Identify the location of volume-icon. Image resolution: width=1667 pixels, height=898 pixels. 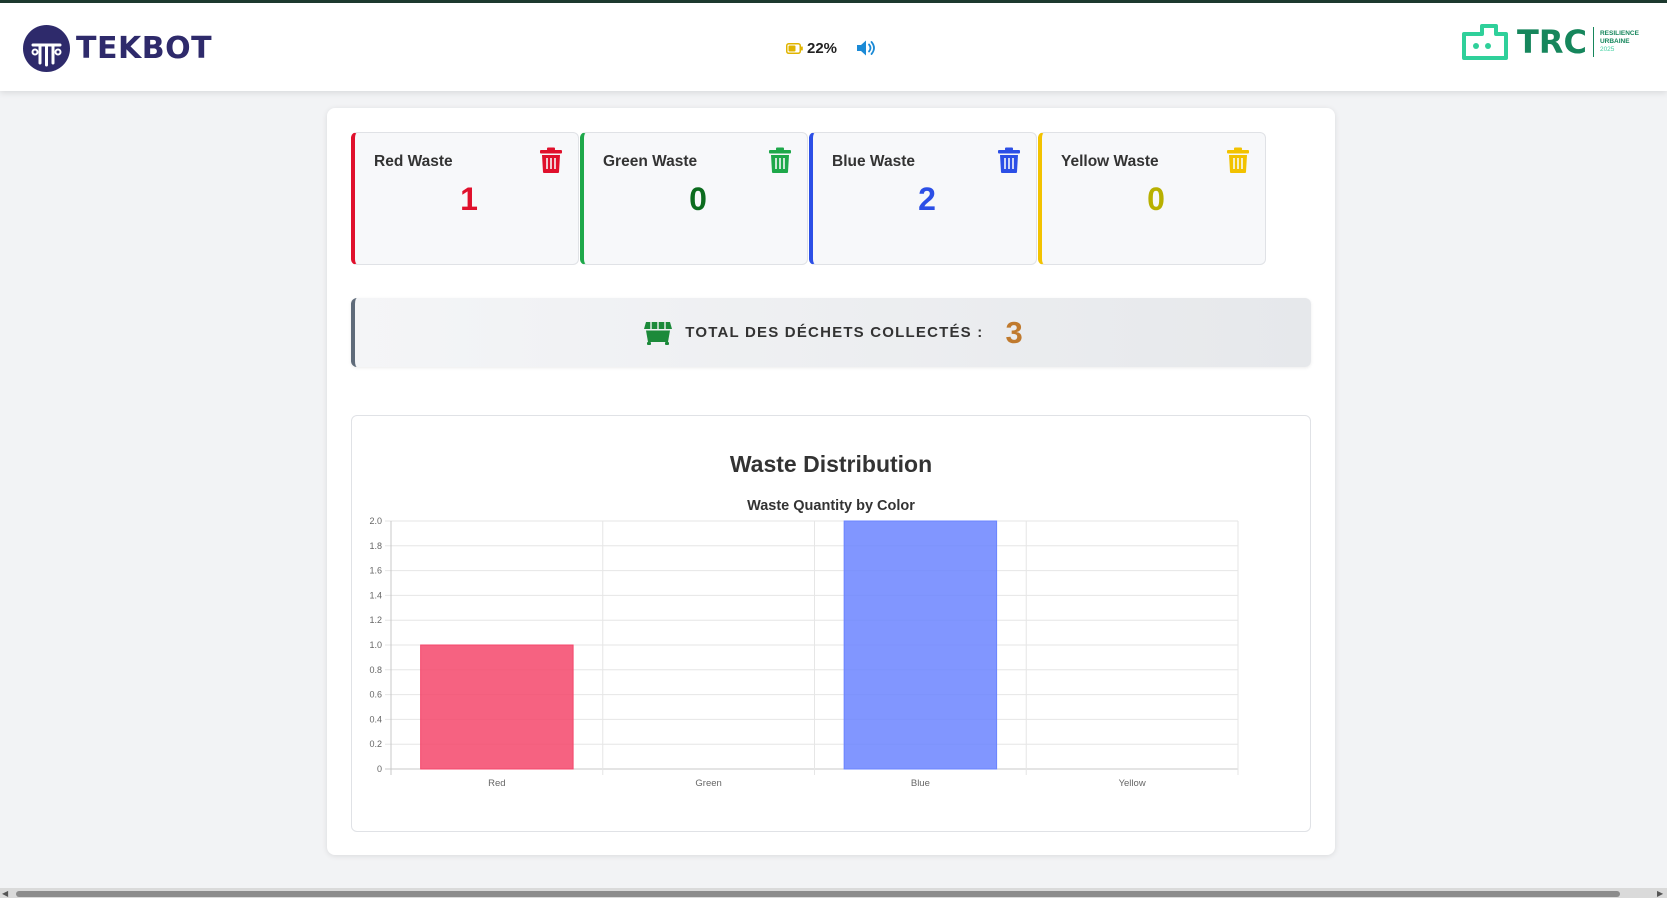
(867, 48).